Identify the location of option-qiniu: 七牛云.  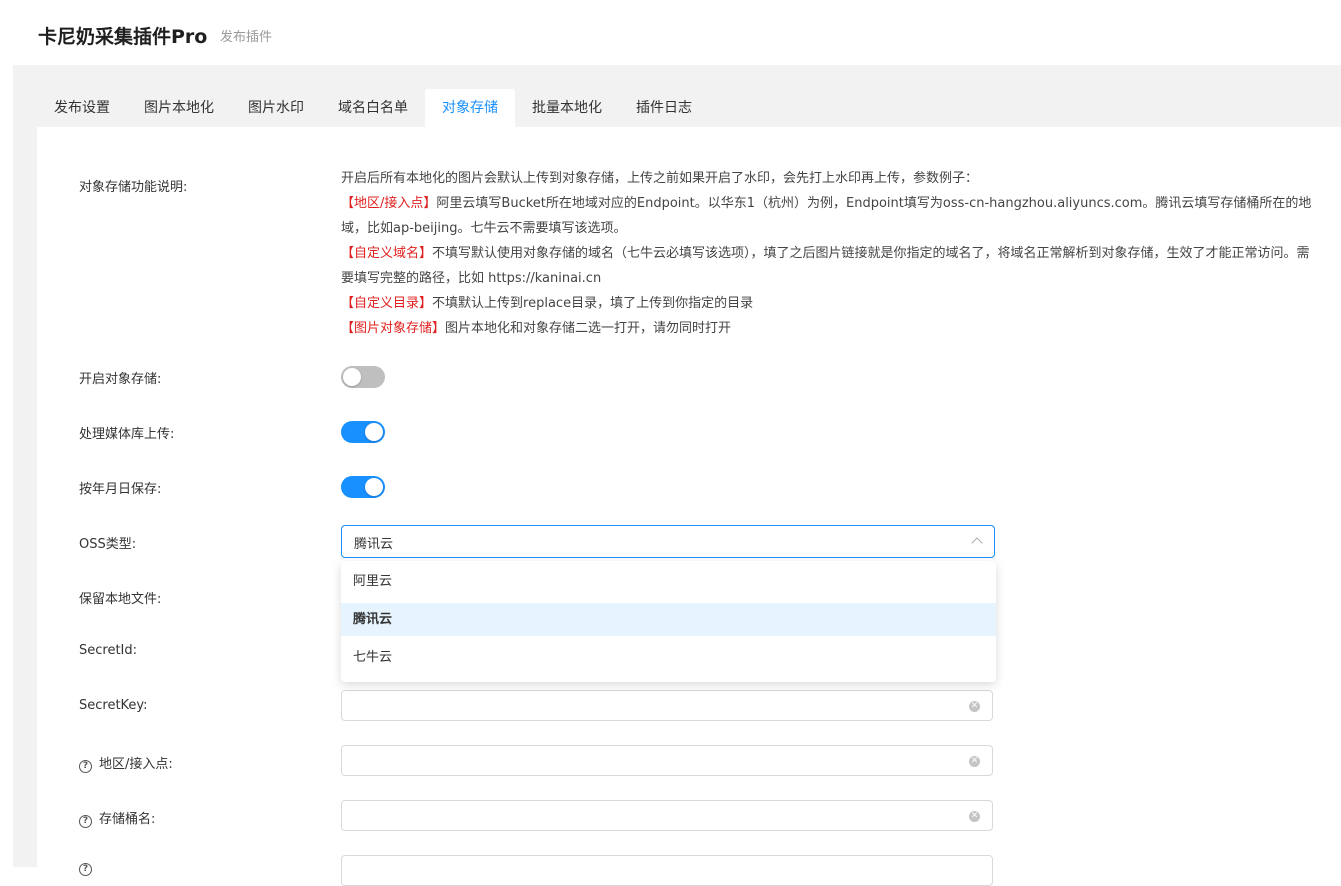
(668, 657).